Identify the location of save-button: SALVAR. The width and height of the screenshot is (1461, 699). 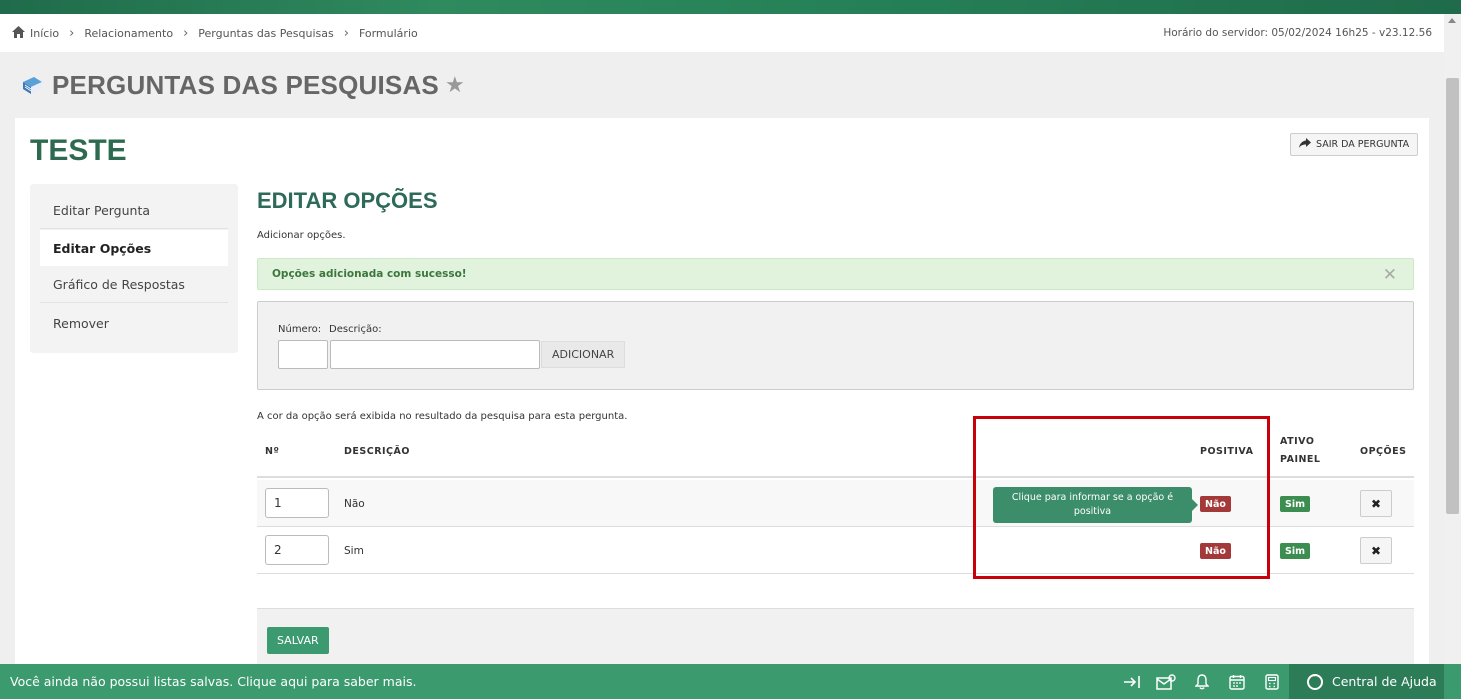
(298, 640).